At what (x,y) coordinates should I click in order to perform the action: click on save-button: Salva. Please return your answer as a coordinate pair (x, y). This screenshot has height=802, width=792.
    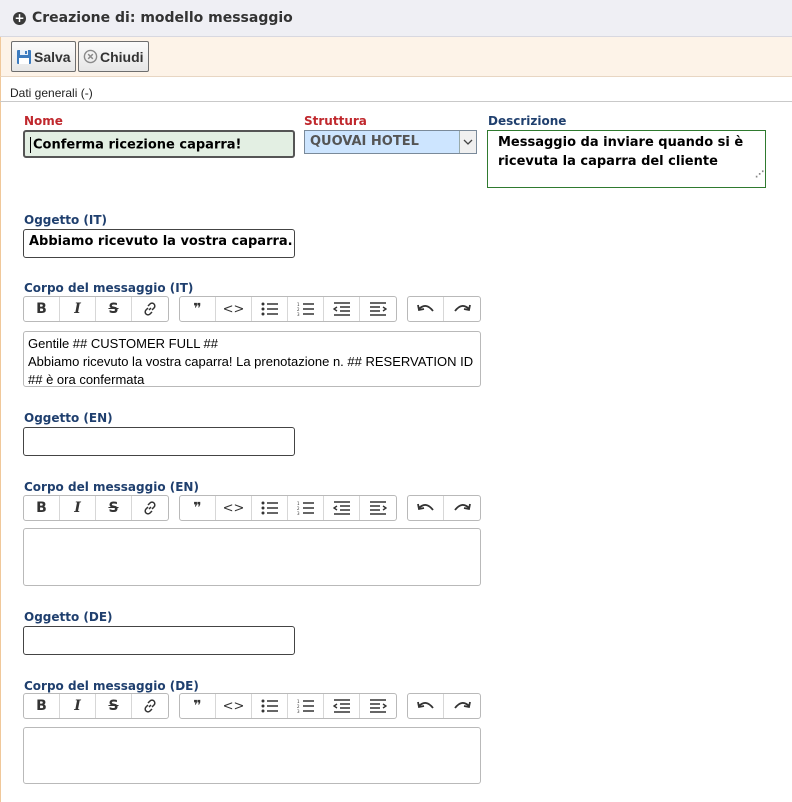
    Looking at the image, I should click on (43, 56).